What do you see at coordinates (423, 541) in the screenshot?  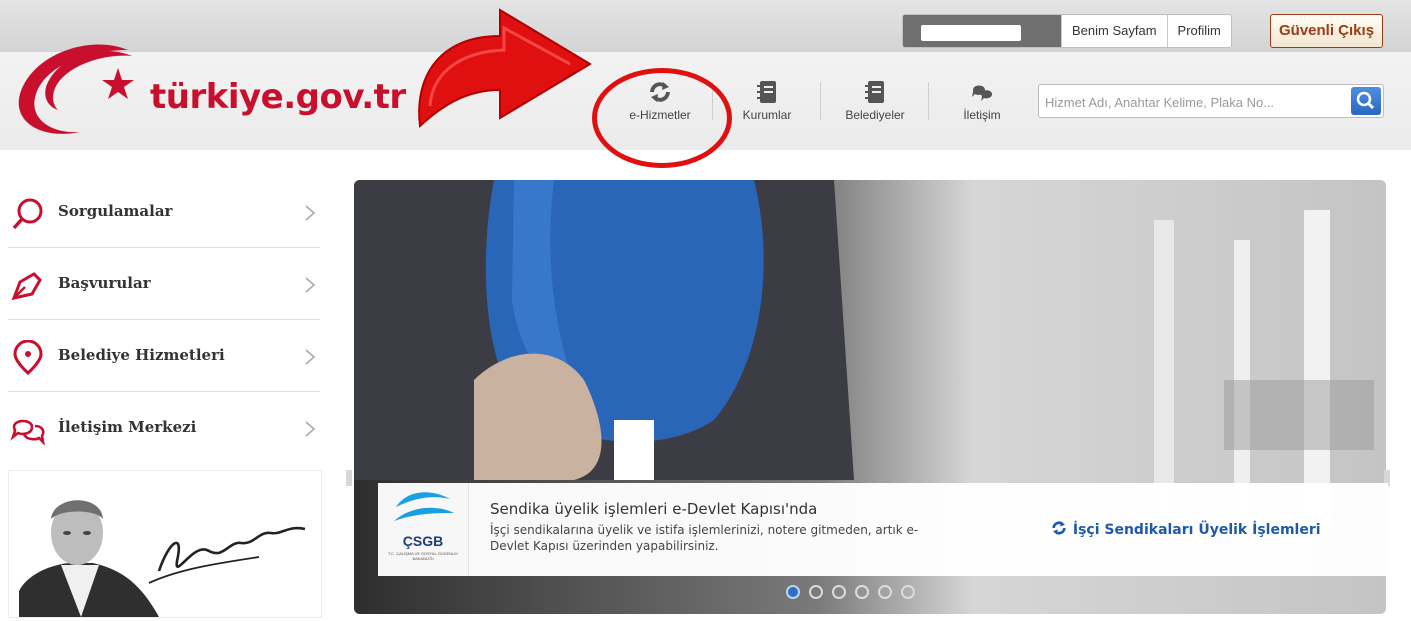 I see `csgb-logo-text: ÇSGB` at bounding box center [423, 541].